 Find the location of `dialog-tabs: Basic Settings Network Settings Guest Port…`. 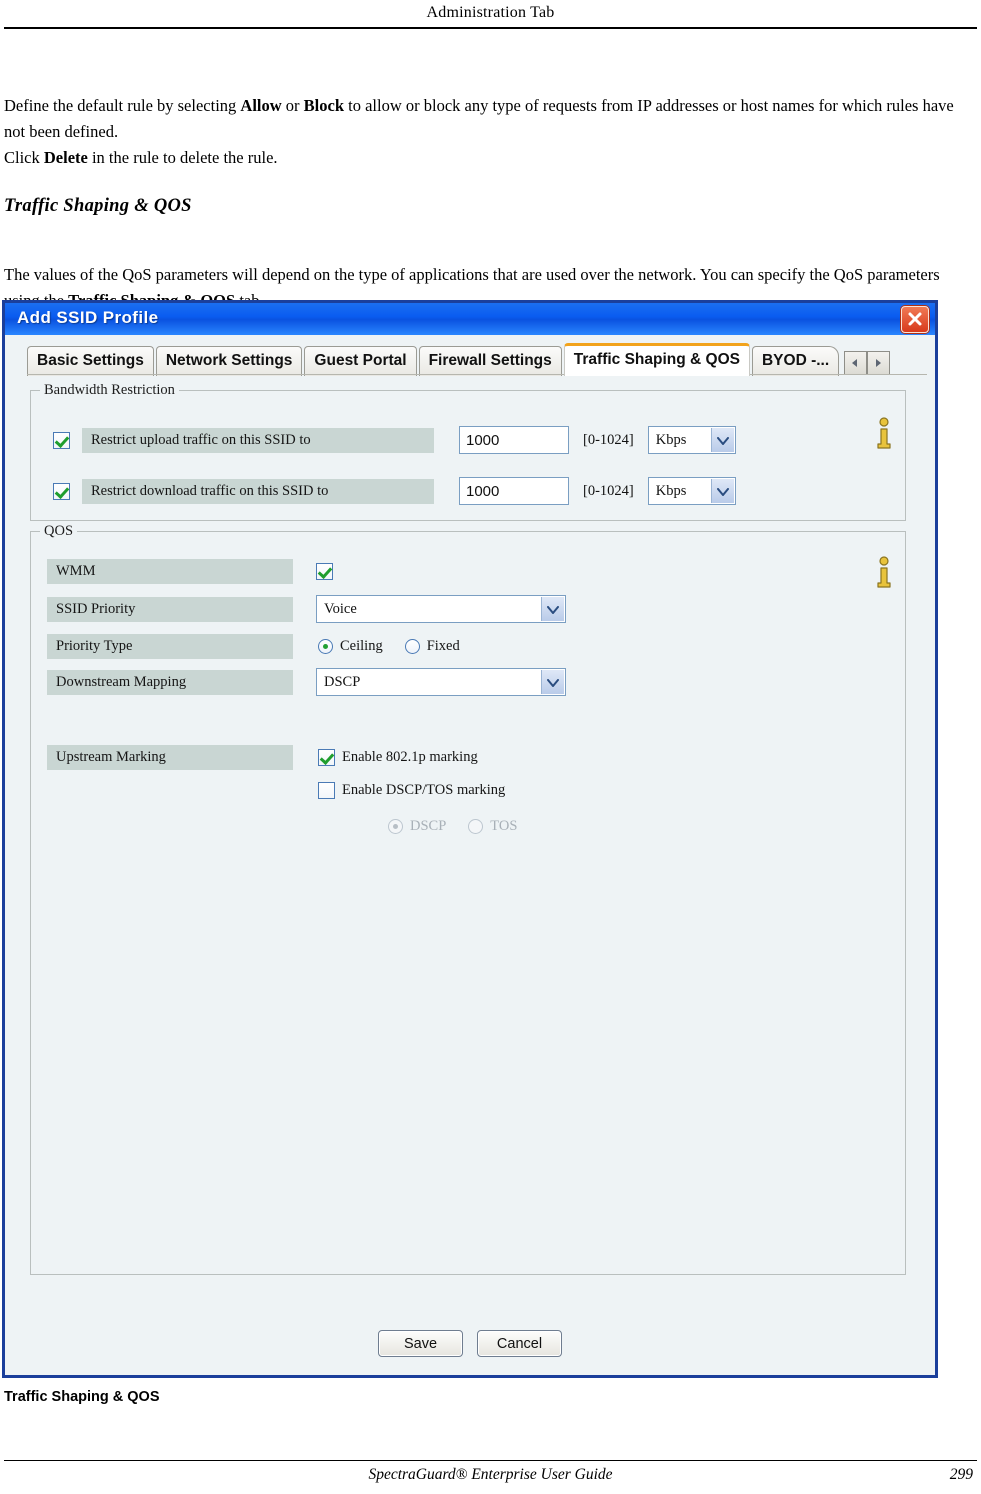

dialog-tabs: Basic Settings Network Settings Guest Port… is located at coordinates (470, 359).